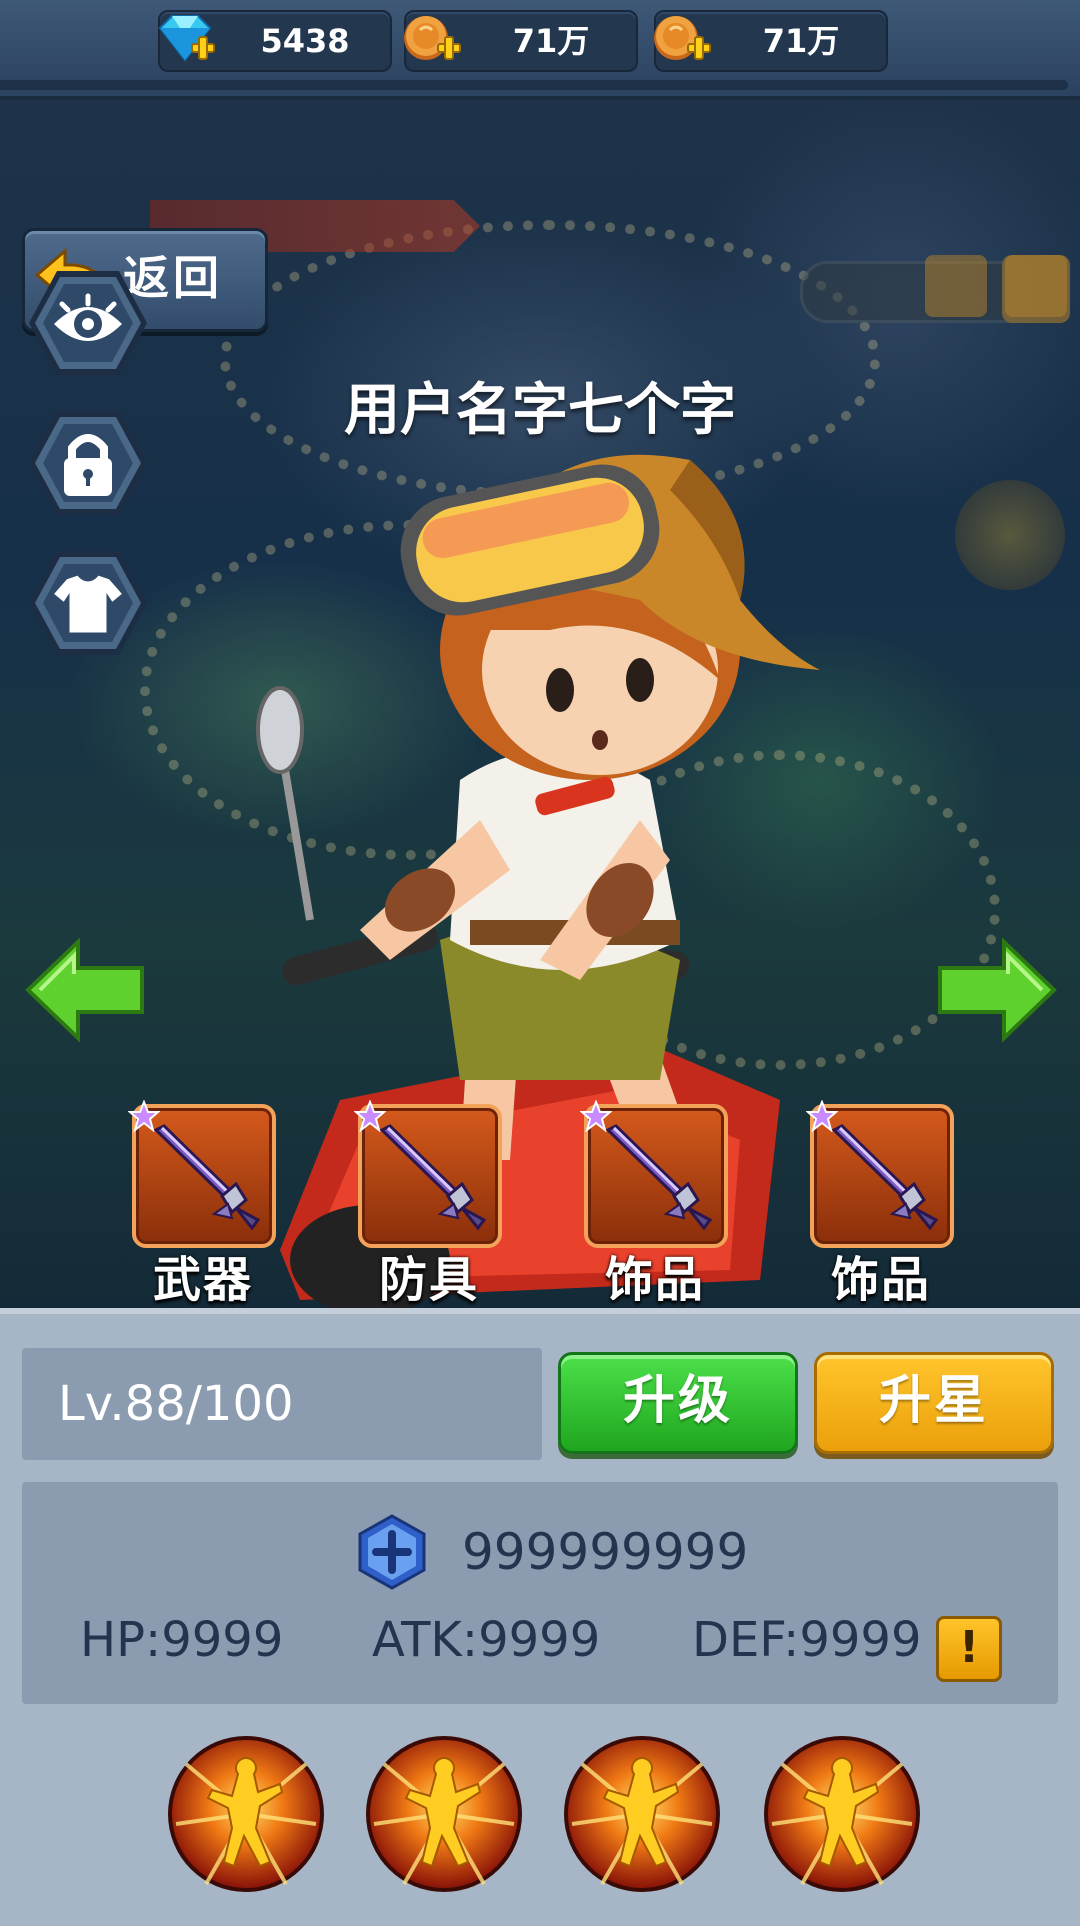 This screenshot has height=1926, width=1080. What do you see at coordinates (486, 1640) in the screenshot?
I see `atk-stat: ATK:9999` at bounding box center [486, 1640].